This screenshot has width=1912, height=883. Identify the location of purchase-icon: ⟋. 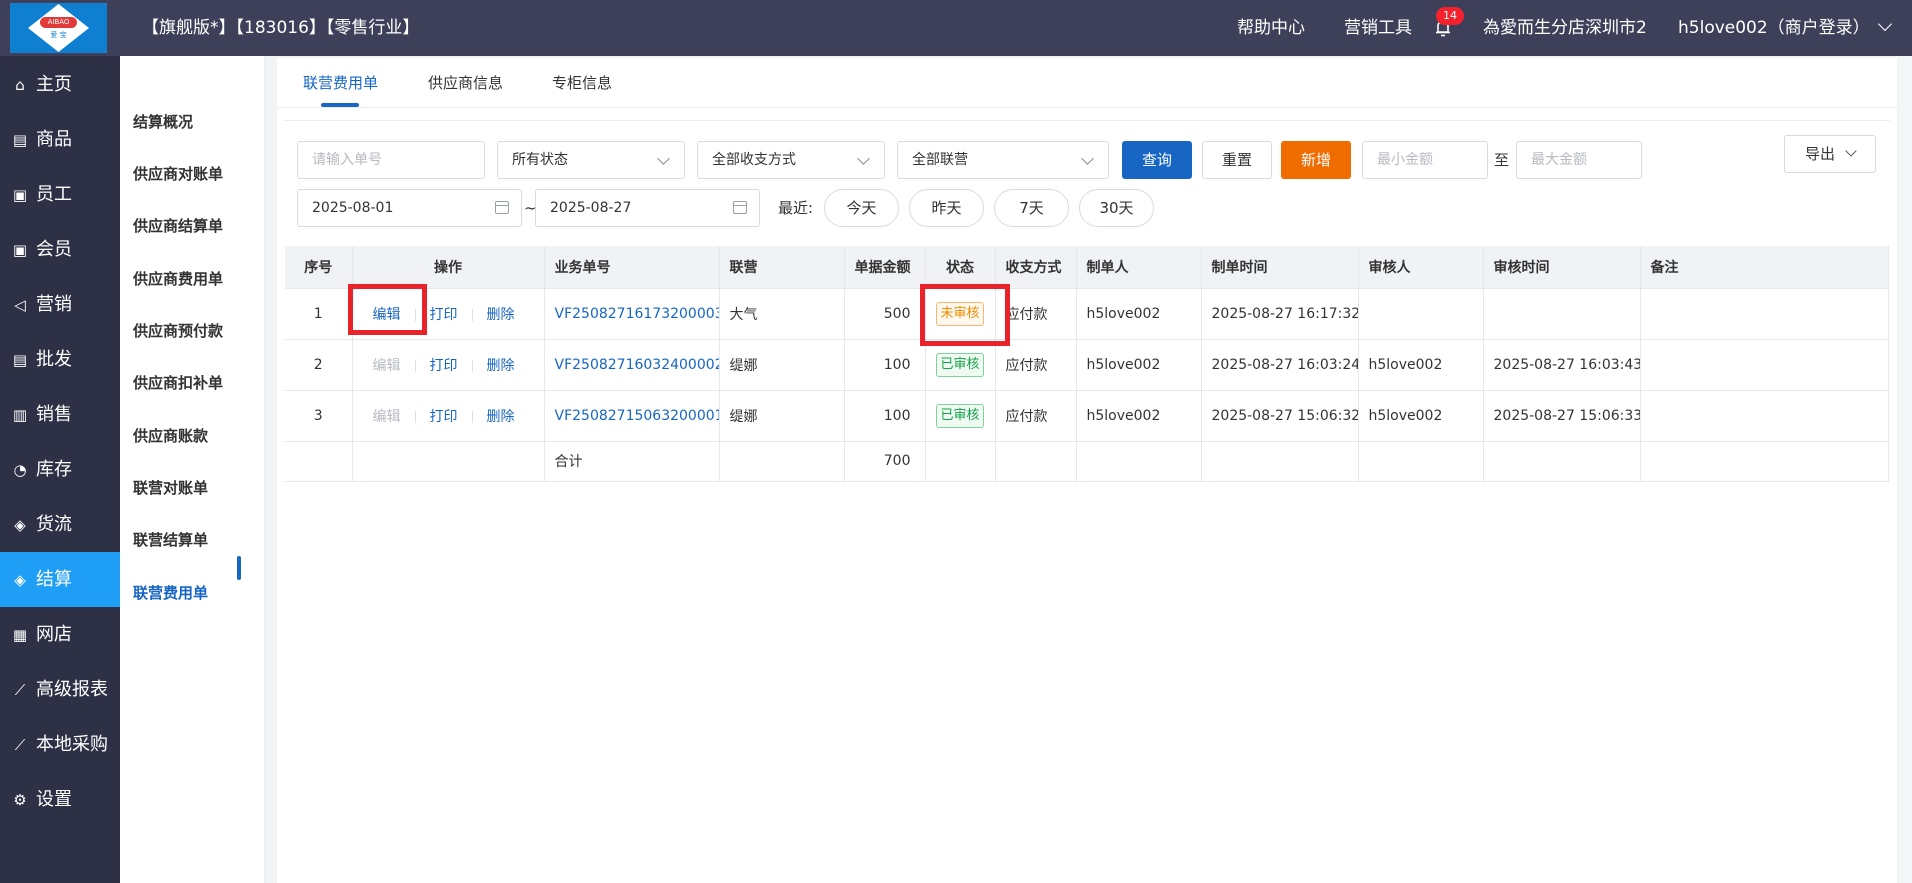
(20, 745).